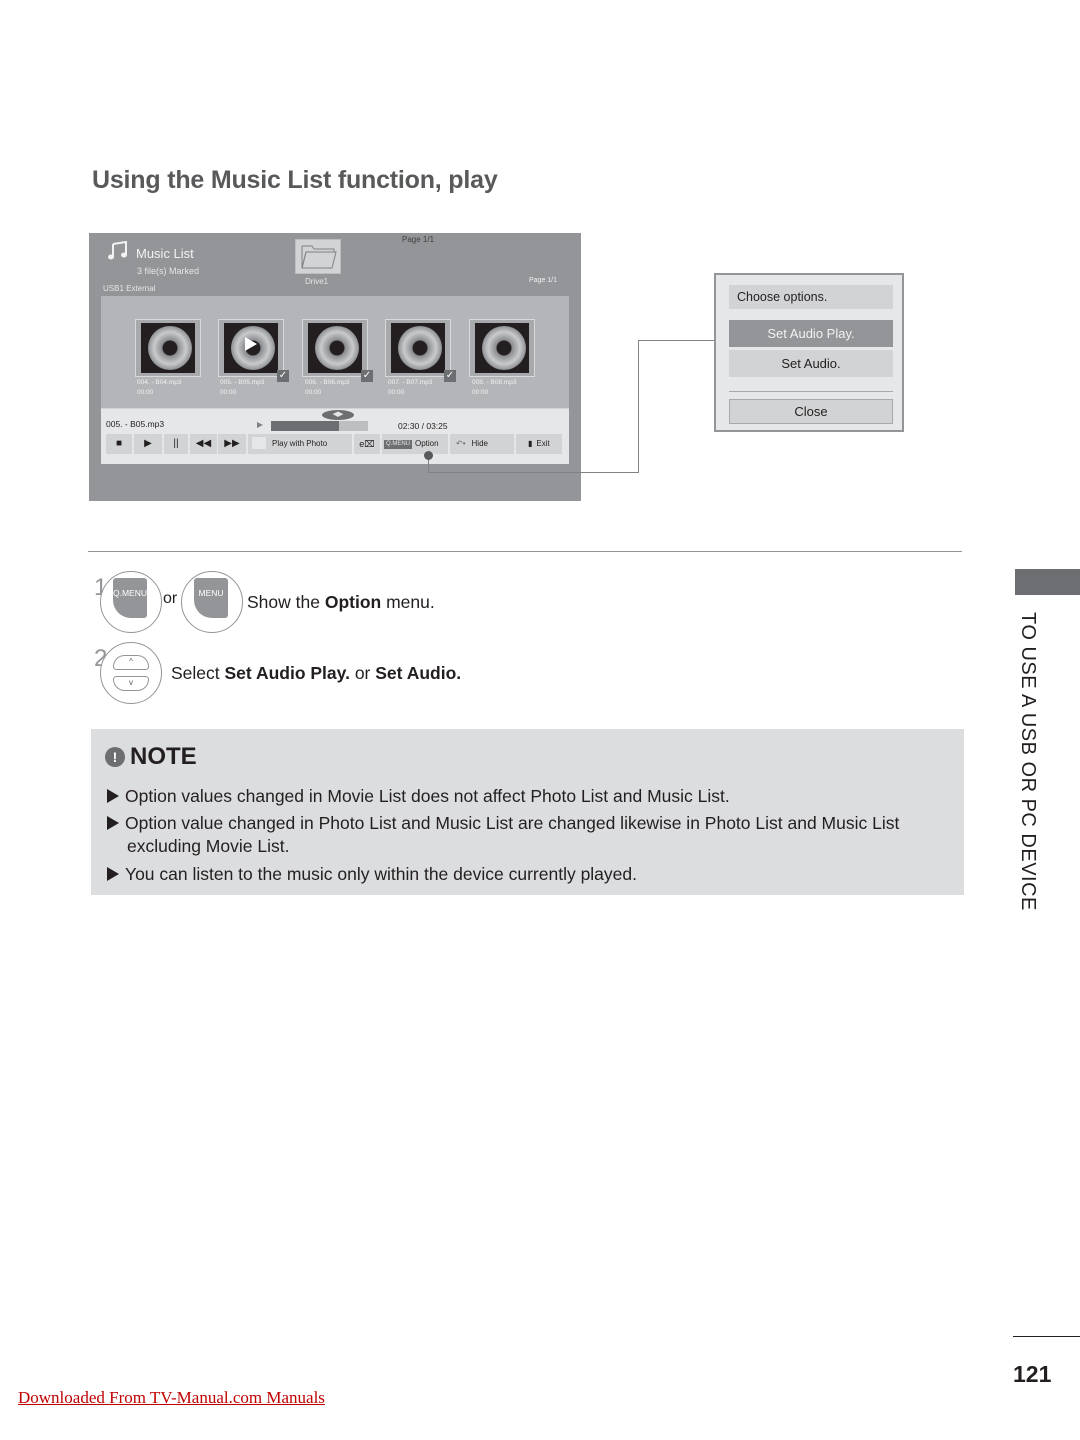  Describe the element at coordinates (543, 443) in the screenshot. I see `exit-label: Exit` at that location.